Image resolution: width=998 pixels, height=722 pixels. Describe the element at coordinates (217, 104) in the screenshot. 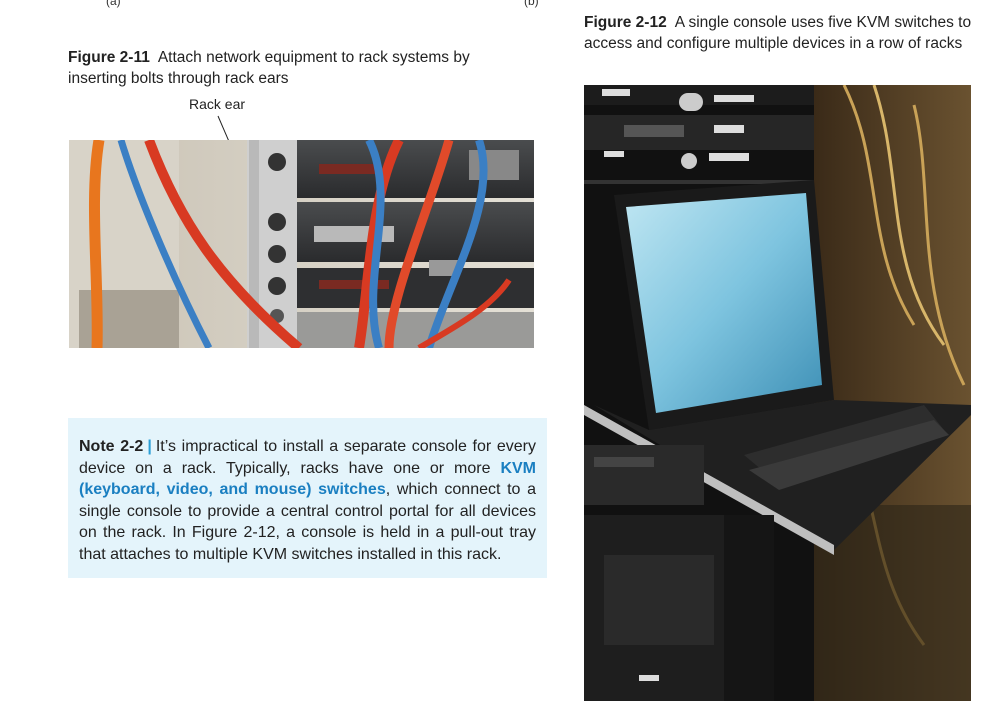

I see `rack-ear-callout: Rack ear` at that location.